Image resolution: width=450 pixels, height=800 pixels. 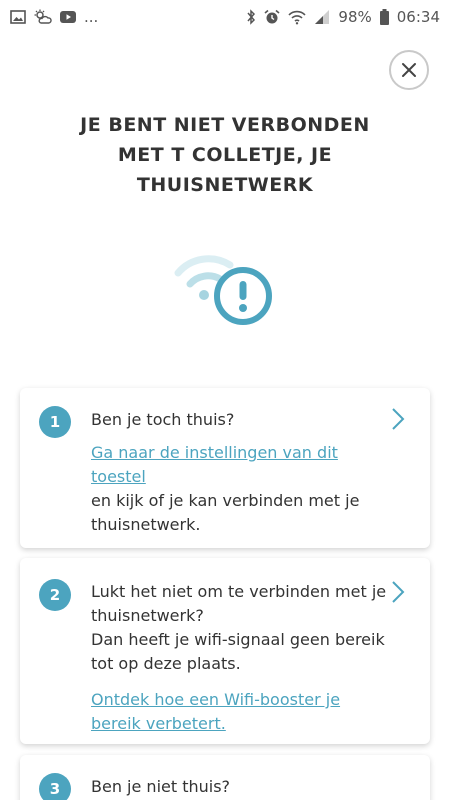 I want to click on alarm-icon, so click(x=272, y=16).